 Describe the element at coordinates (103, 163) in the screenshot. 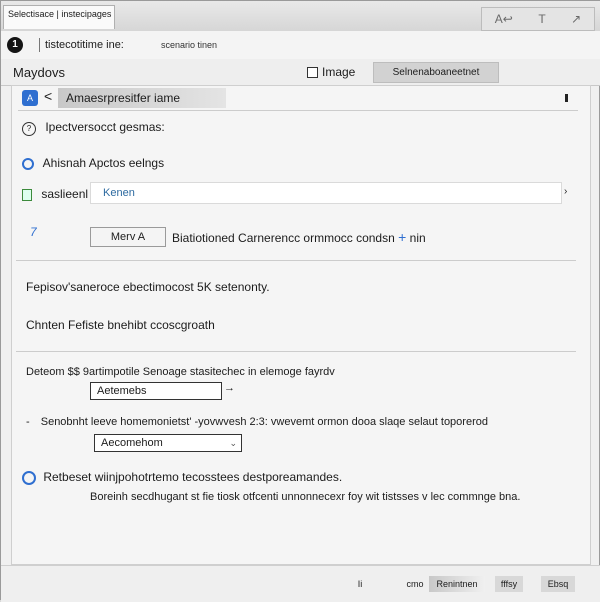

I see `option-text: Ahisnah Apctos eelngs` at that location.